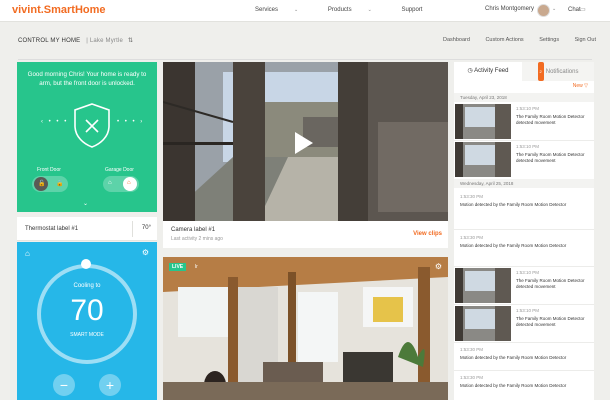  What do you see at coordinates (59, 10) in the screenshot?
I see `vivint-logo: vivint.SmartHome` at bounding box center [59, 10].